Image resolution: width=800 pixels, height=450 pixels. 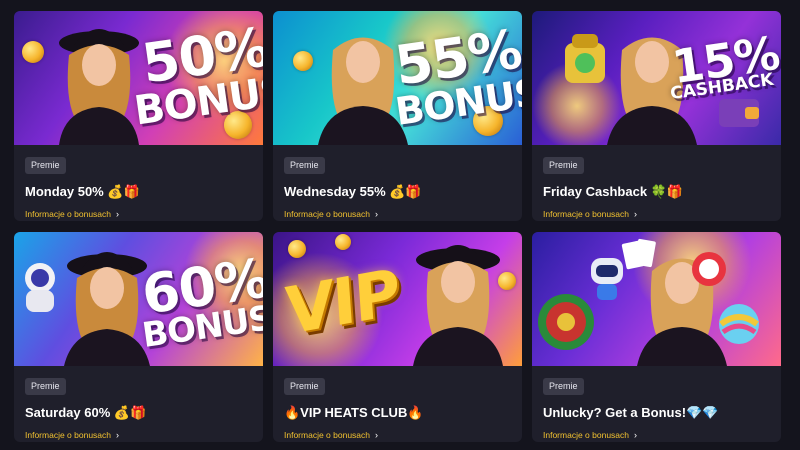 I want to click on promo-title: Unlucky? Get a Bonus!💎💎, so click(x=631, y=412).